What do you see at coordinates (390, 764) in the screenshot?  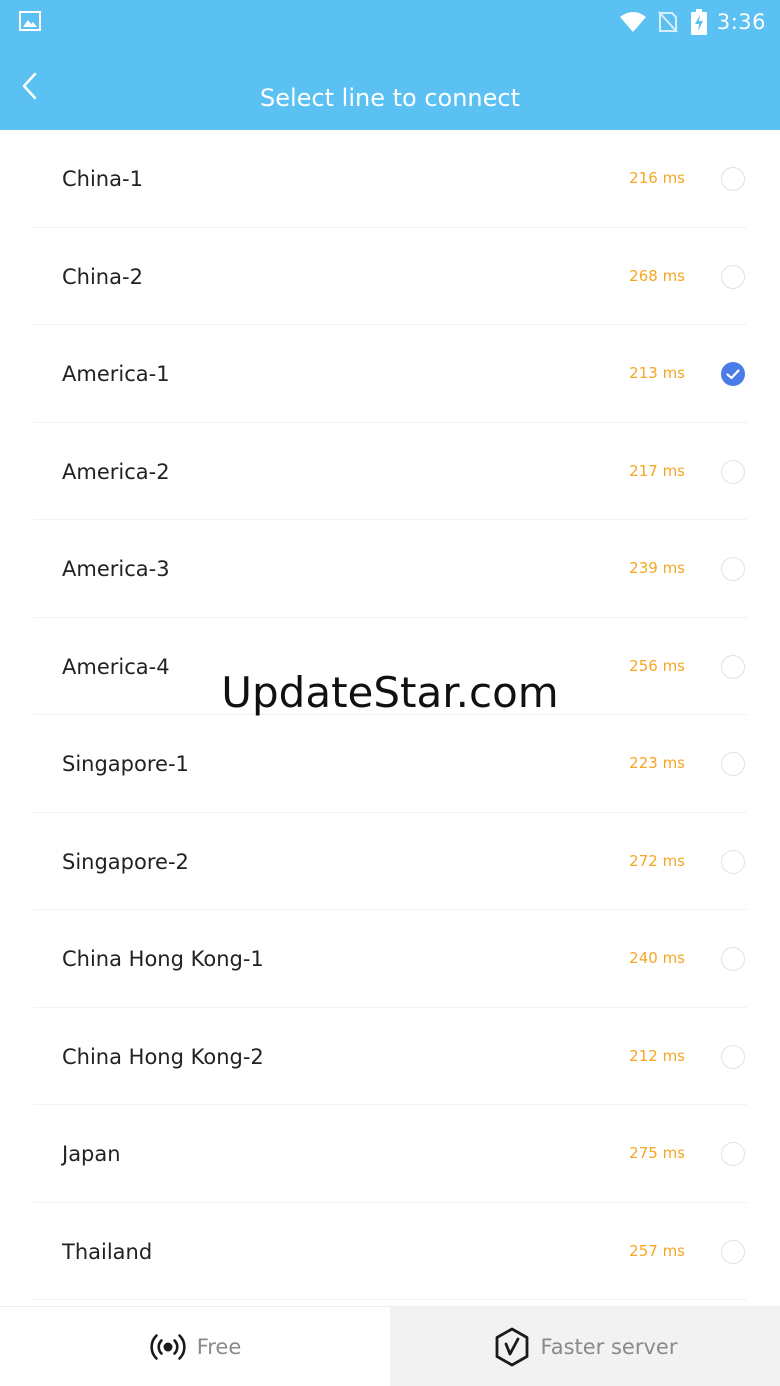 I see `server-row: Singapore-1 223 ms` at bounding box center [390, 764].